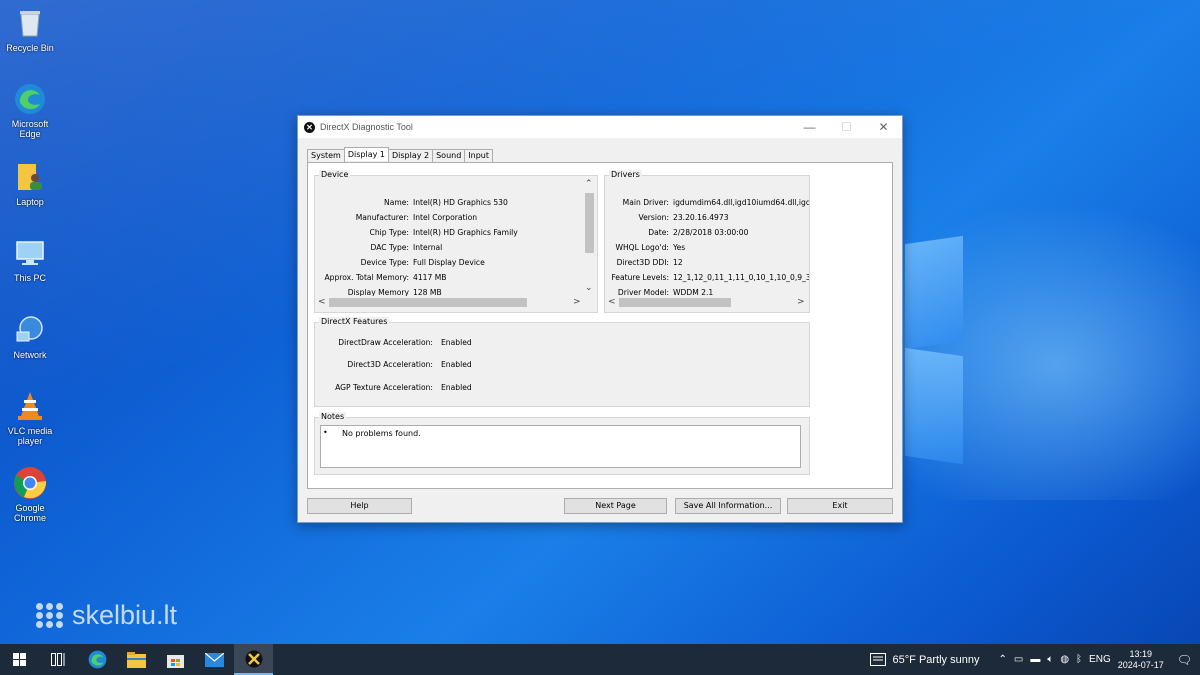 This screenshot has height=675, width=1200. Describe the element at coordinates (30, 23) in the screenshot. I see `recycle-bin-icon` at that location.